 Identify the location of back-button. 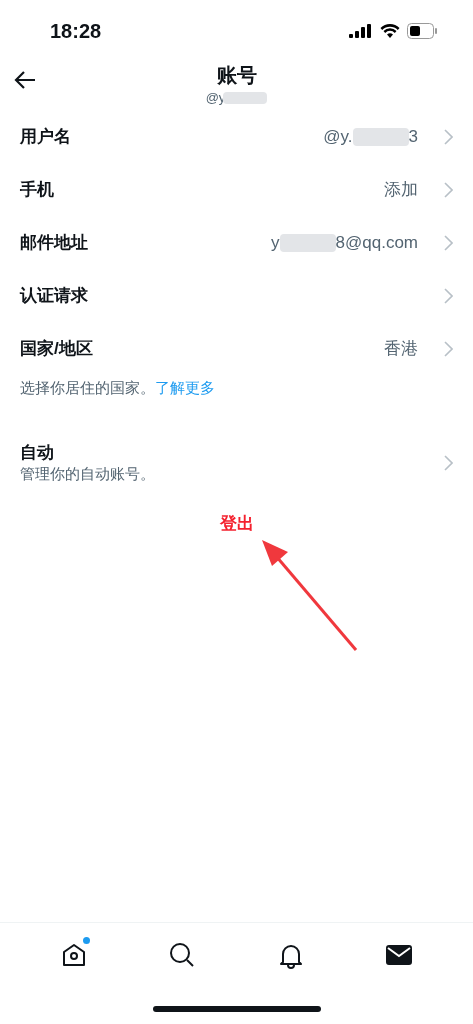
(25, 80).